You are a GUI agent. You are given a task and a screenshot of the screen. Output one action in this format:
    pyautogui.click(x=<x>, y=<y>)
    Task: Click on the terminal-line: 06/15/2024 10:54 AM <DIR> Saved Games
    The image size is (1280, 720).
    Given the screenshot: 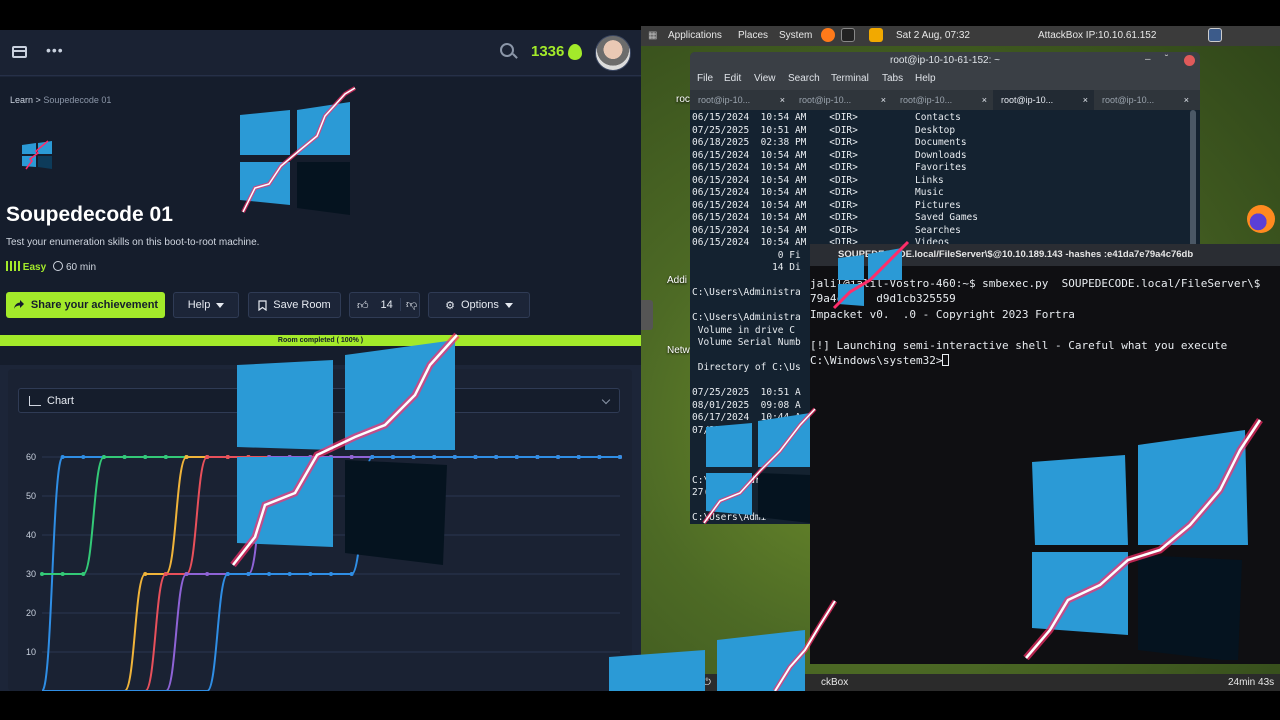 What is the action you would take?
    pyautogui.click(x=835, y=217)
    